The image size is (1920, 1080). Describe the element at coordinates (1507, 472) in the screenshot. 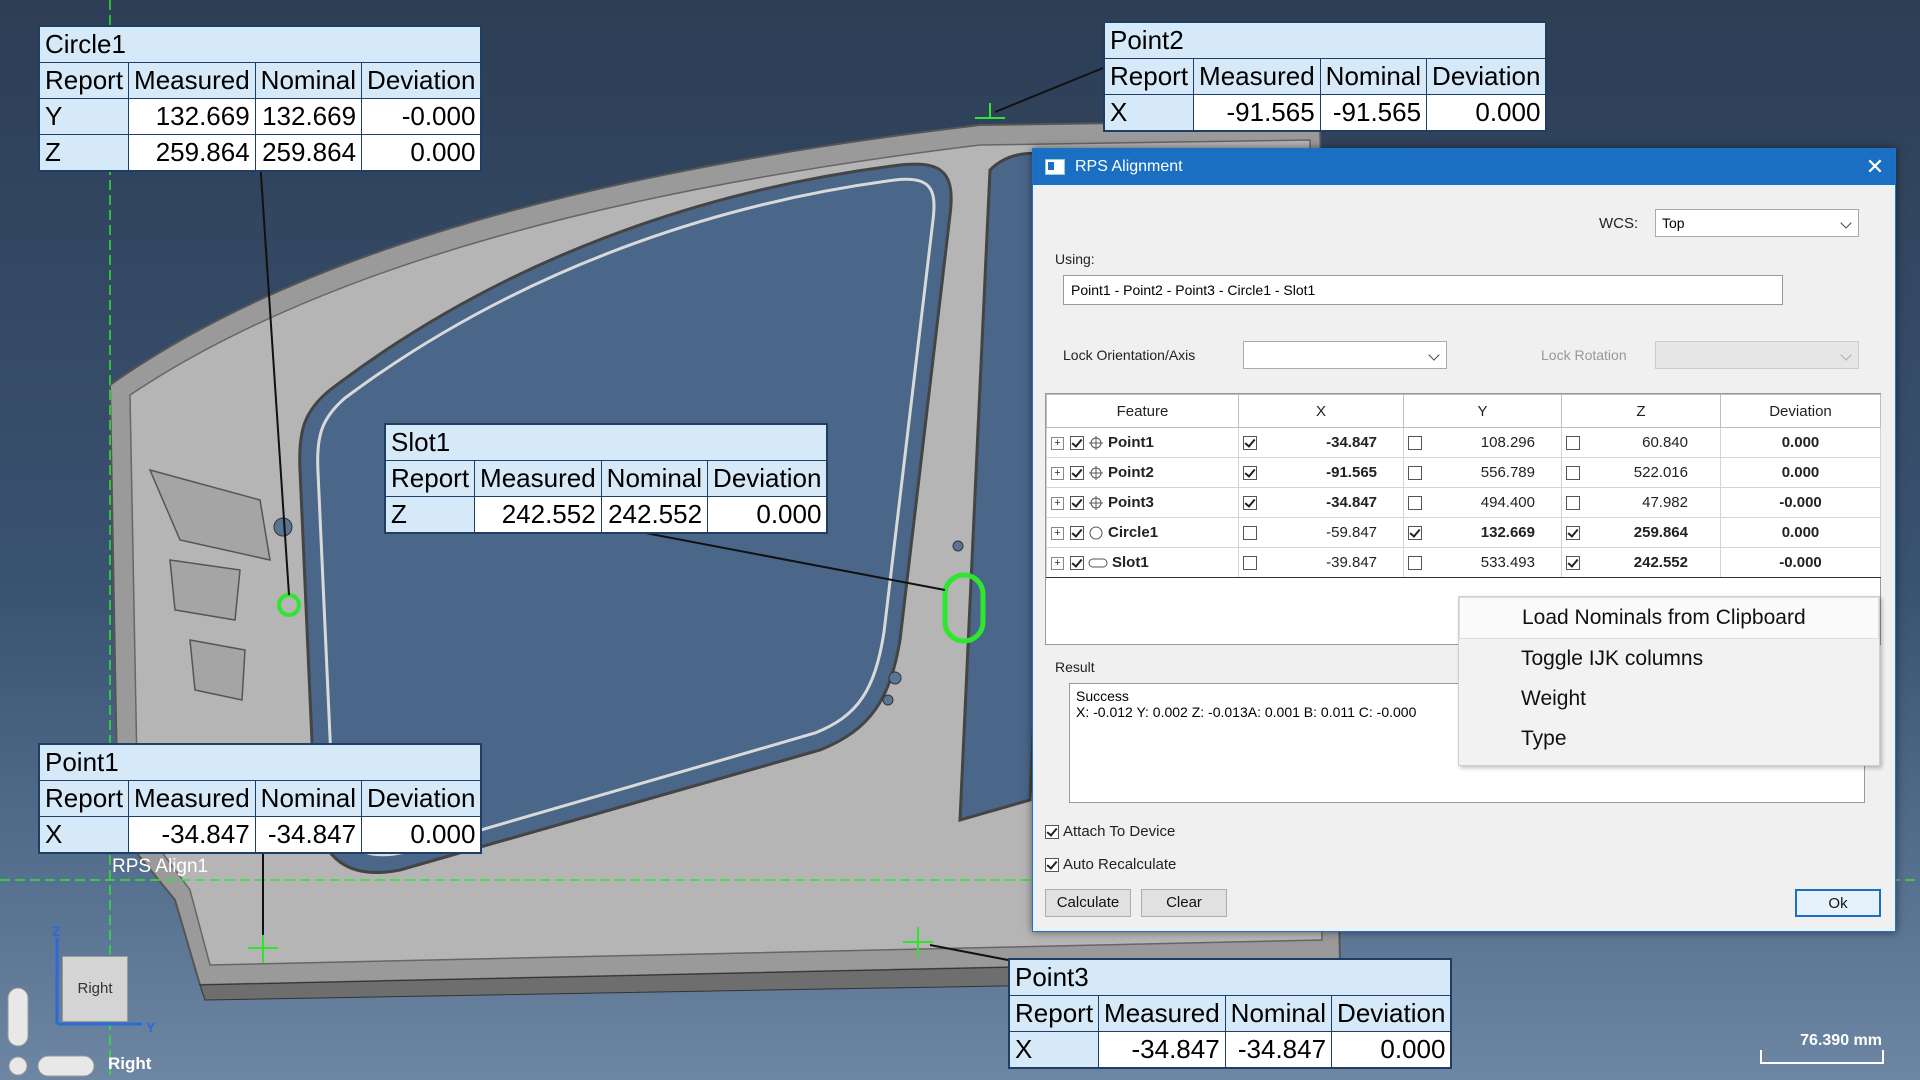

I see `y-value: 556.789` at that location.